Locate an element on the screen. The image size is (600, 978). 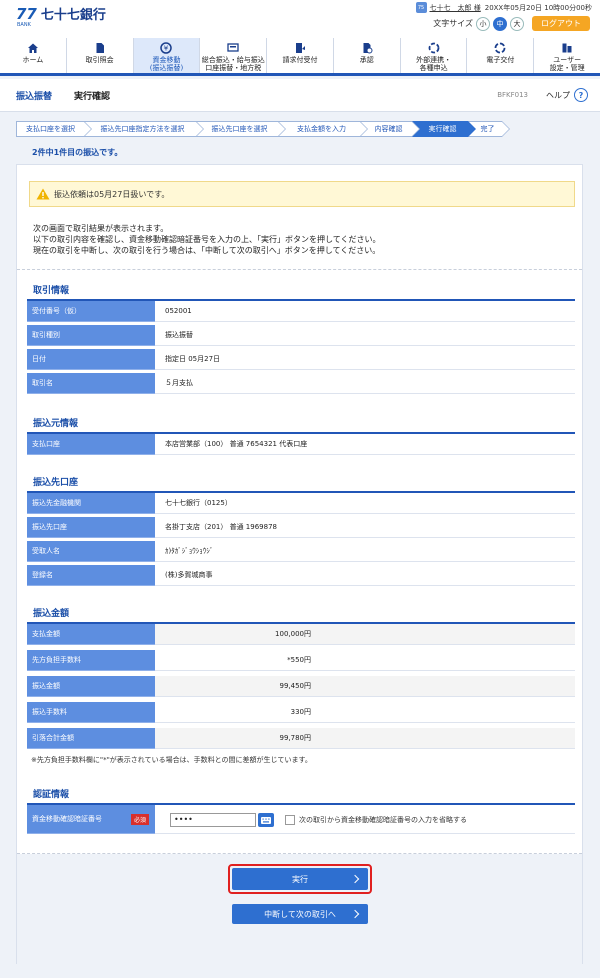
e-delivery-icon is located at coordinates (500, 47).